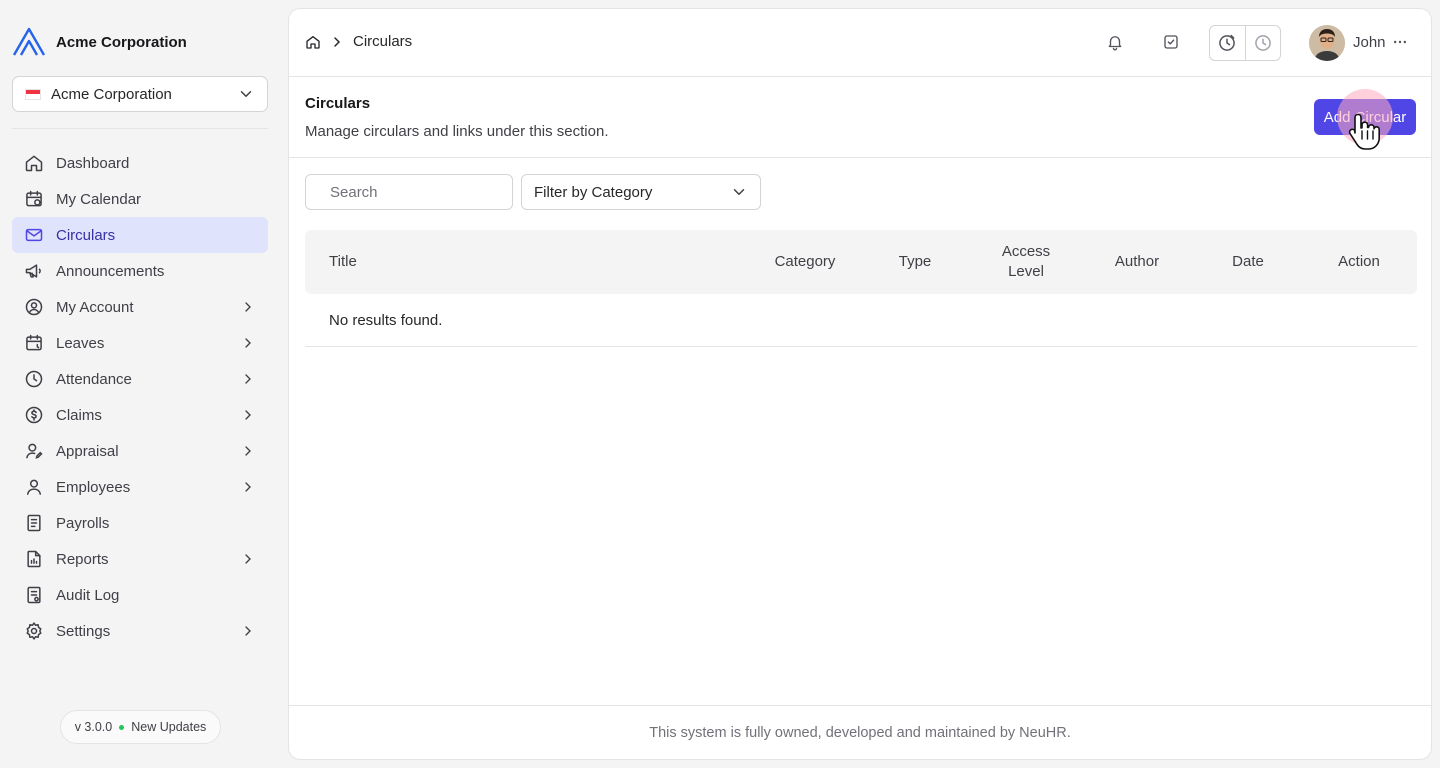  I want to click on version-badge: v 3.0.0 New Updates, so click(140, 727).